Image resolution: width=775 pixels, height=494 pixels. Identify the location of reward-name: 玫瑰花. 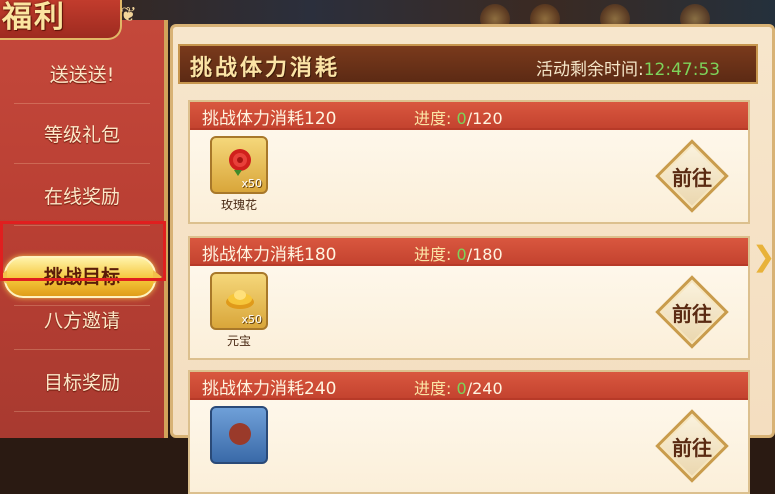
(238, 205).